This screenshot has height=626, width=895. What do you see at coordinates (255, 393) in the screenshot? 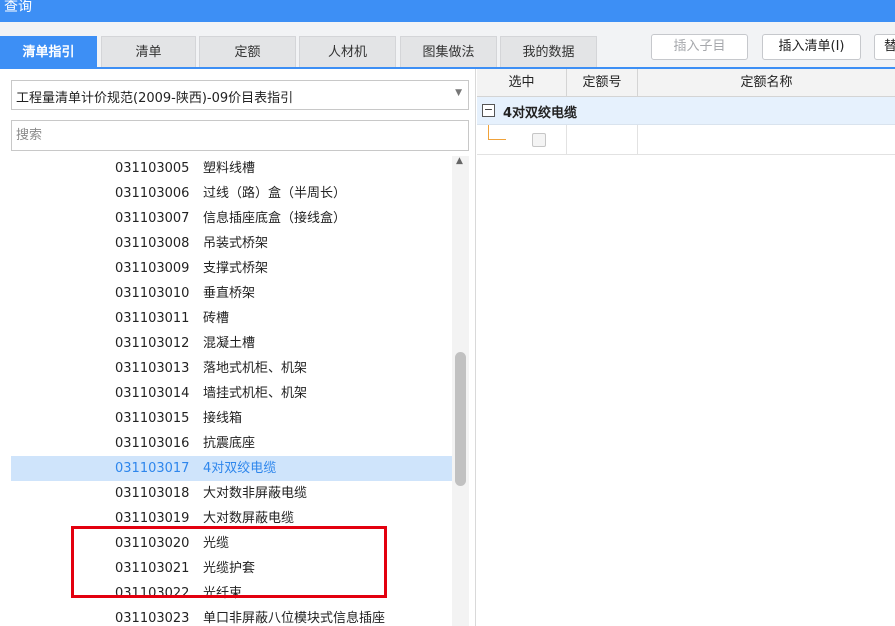
I see `tree-item-name: 墙挂式机柜、机架` at bounding box center [255, 393].